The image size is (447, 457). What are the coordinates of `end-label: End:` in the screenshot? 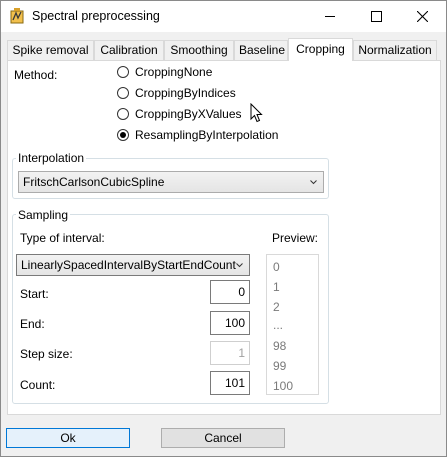 It's located at (32, 324).